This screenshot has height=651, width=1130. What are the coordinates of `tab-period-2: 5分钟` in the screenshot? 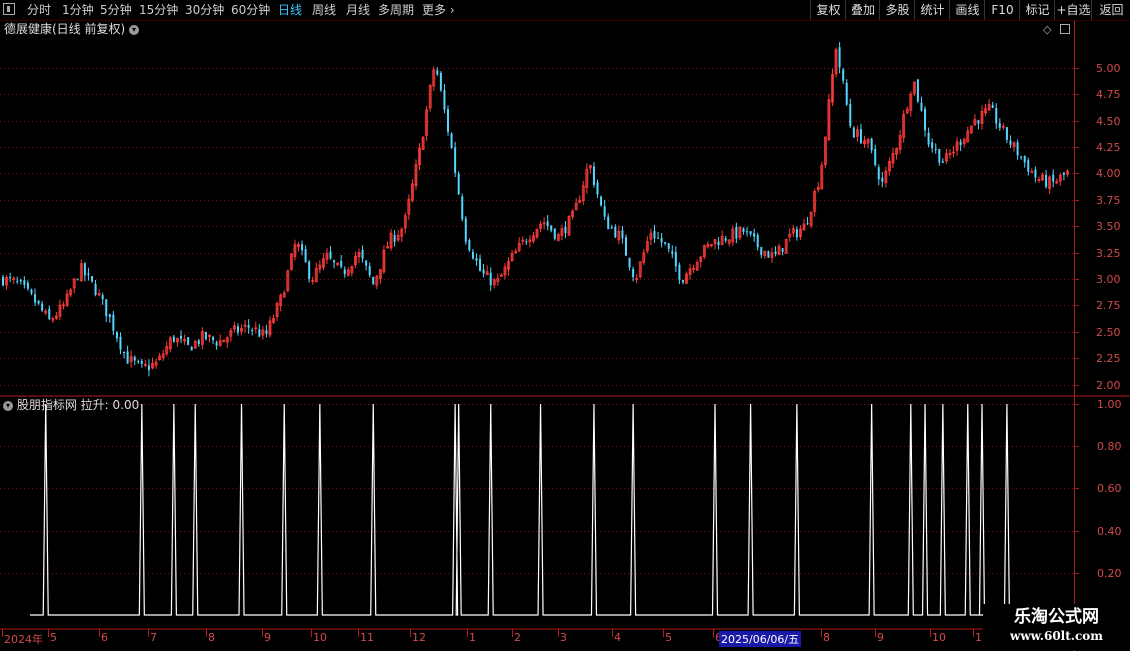 It's located at (116, 10).